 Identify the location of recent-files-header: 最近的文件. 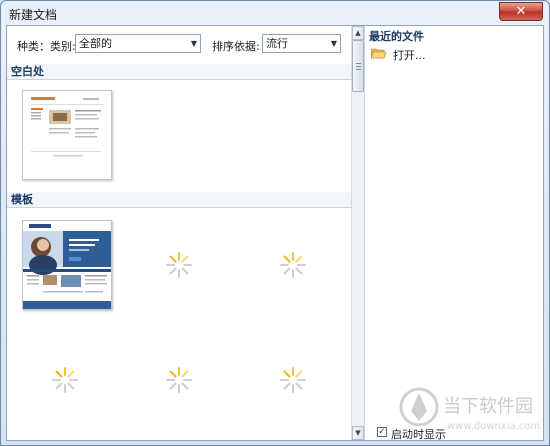
(396, 36).